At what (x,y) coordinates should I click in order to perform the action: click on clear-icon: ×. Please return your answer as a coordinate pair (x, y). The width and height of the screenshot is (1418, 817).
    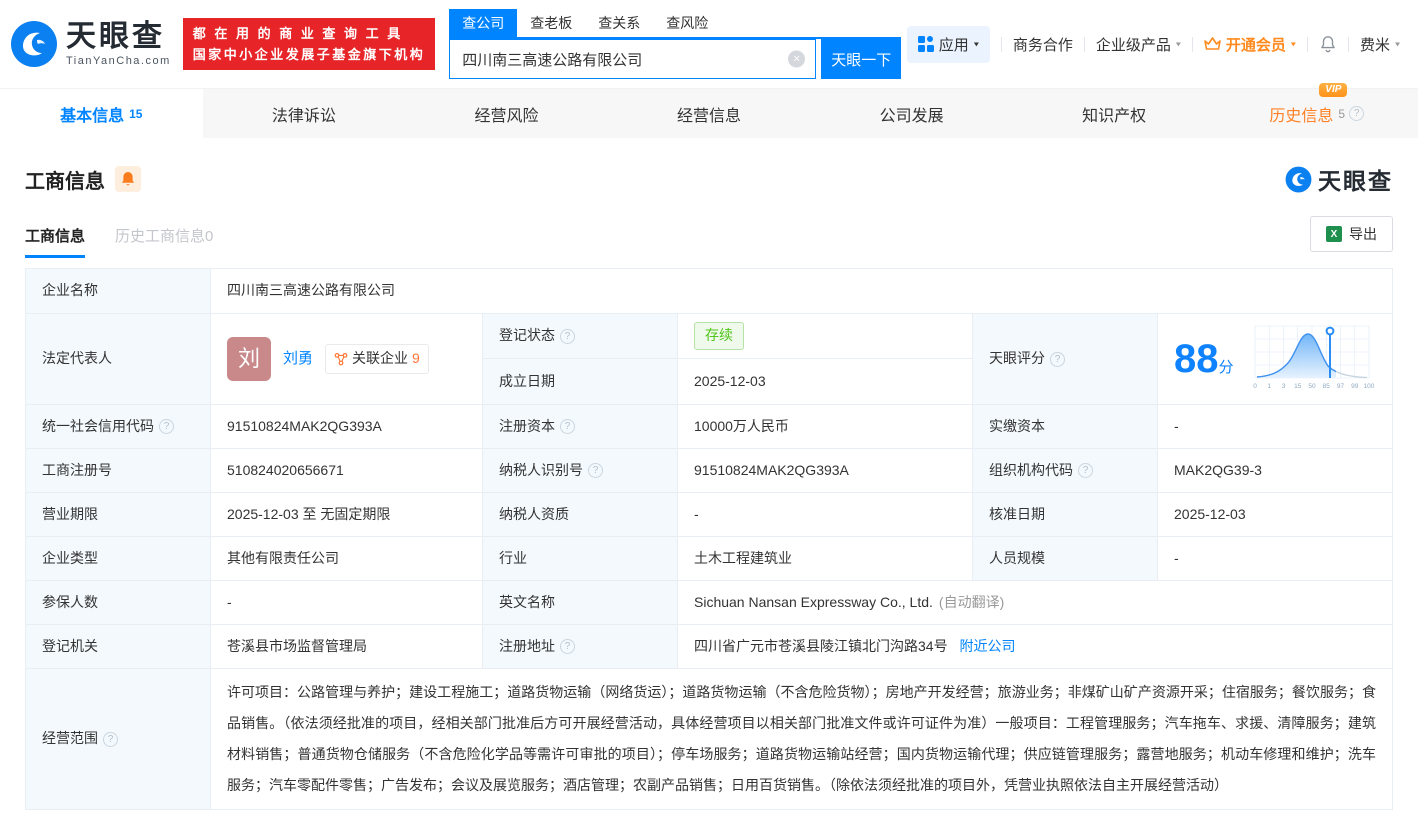
    Looking at the image, I should click on (797, 59).